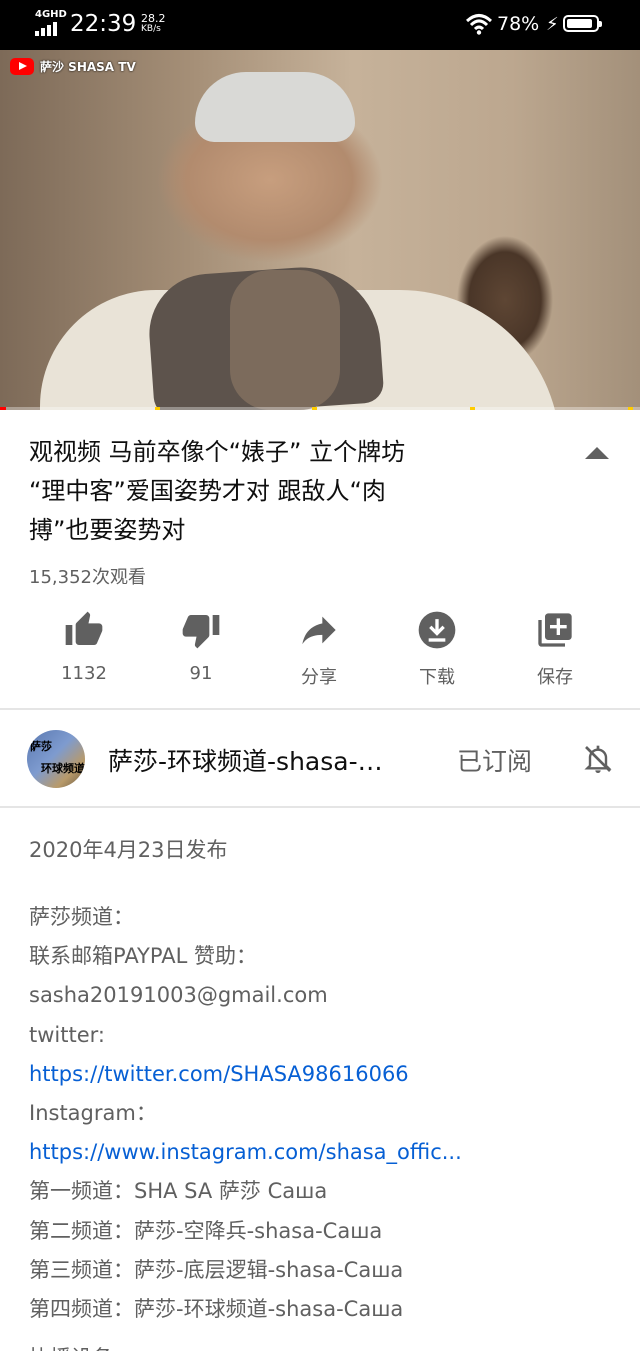 This screenshot has height=1351, width=640. Describe the element at coordinates (319, 647) in the screenshot. I see `share-button: 分享` at that location.